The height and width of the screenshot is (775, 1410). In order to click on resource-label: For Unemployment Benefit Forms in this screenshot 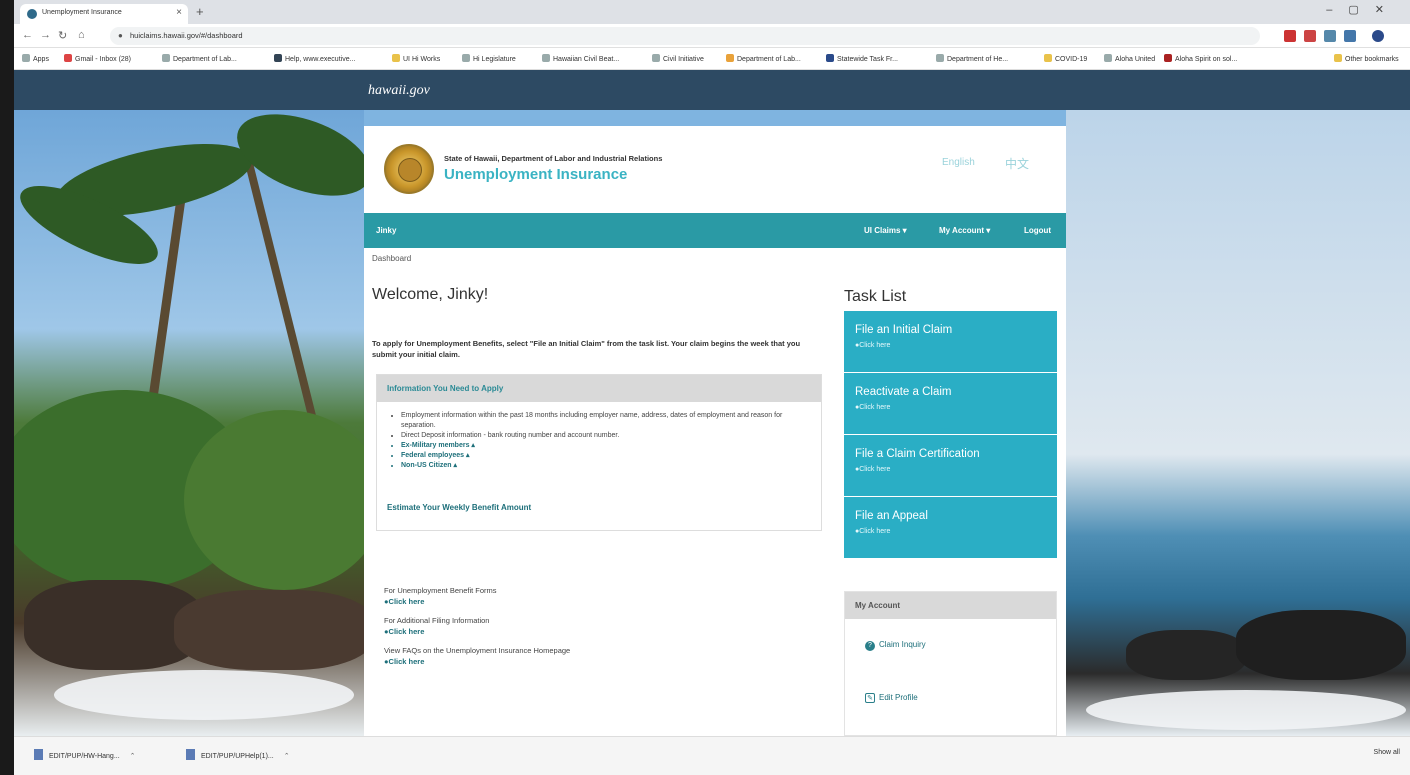, I will do `click(440, 590)`.